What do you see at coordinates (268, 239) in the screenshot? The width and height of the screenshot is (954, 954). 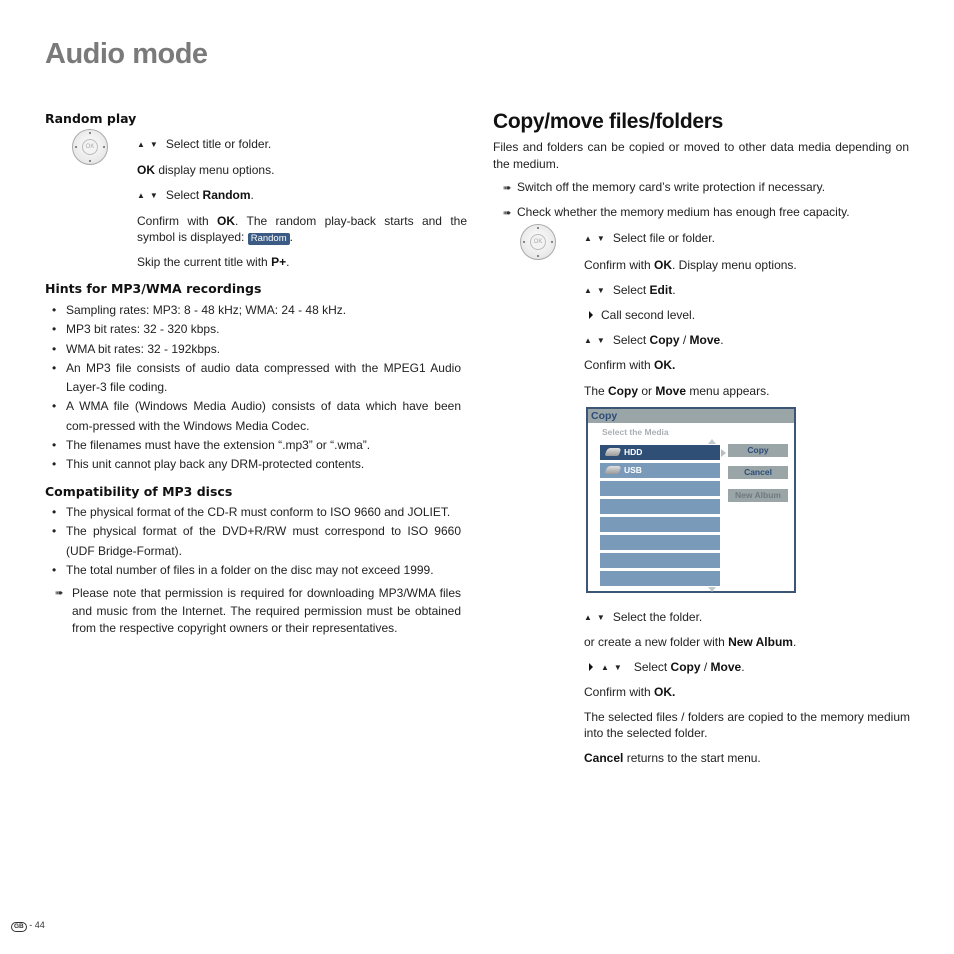 I see `random-symbol-badge: Random` at bounding box center [268, 239].